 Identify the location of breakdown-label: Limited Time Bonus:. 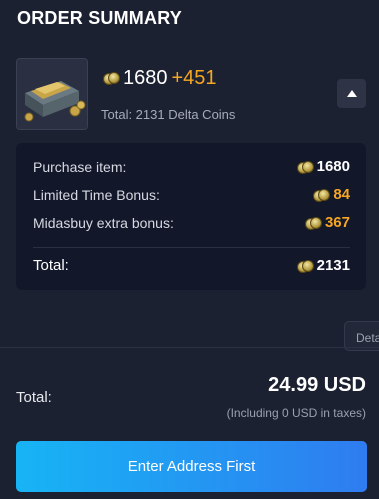
(96, 194).